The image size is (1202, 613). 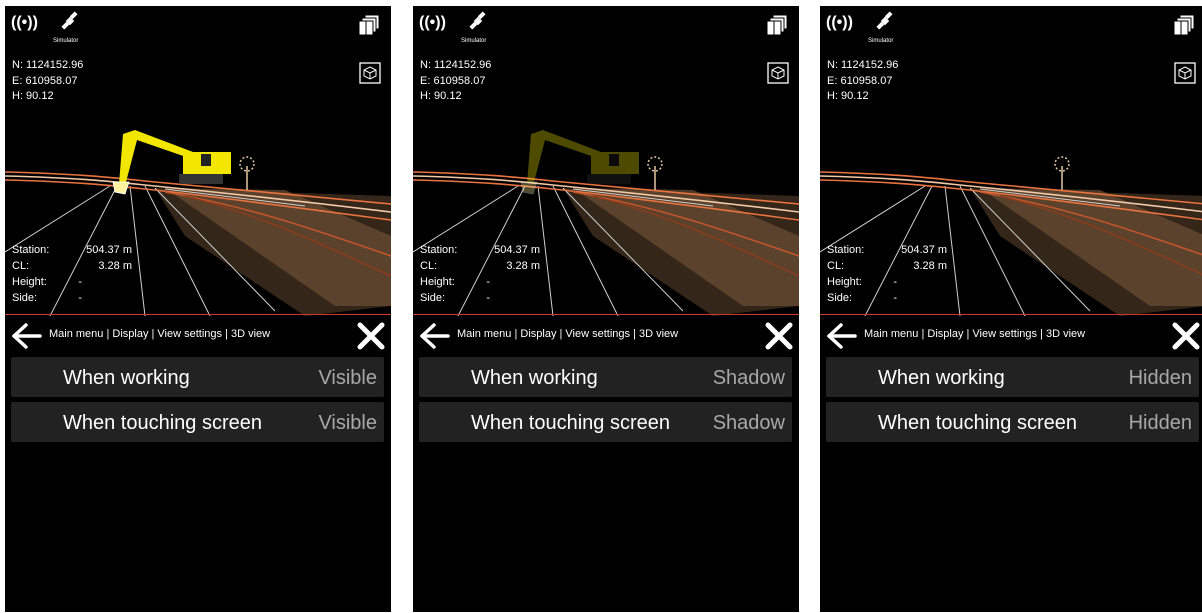 What do you see at coordinates (197, 377) in the screenshot?
I see `setting-when-working: When working Visible` at bounding box center [197, 377].